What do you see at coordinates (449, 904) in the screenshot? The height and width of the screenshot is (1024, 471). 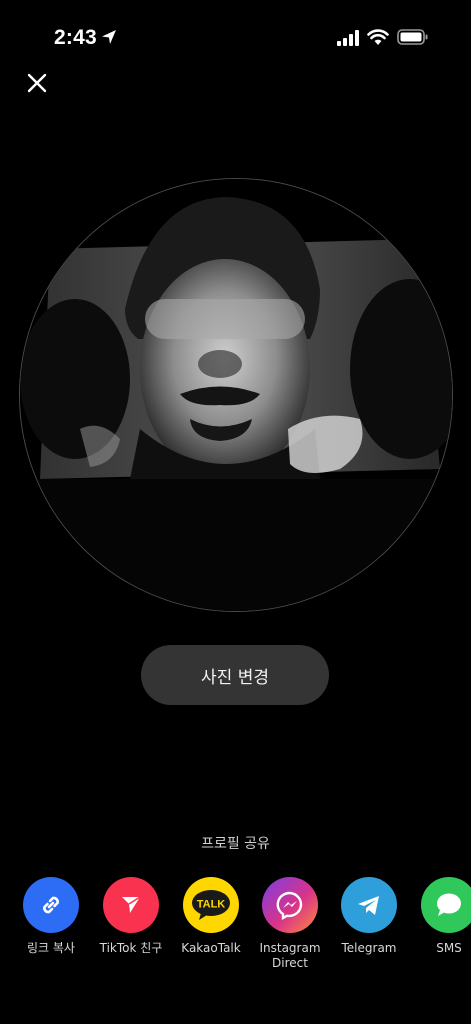 I see `message-icon` at bounding box center [449, 904].